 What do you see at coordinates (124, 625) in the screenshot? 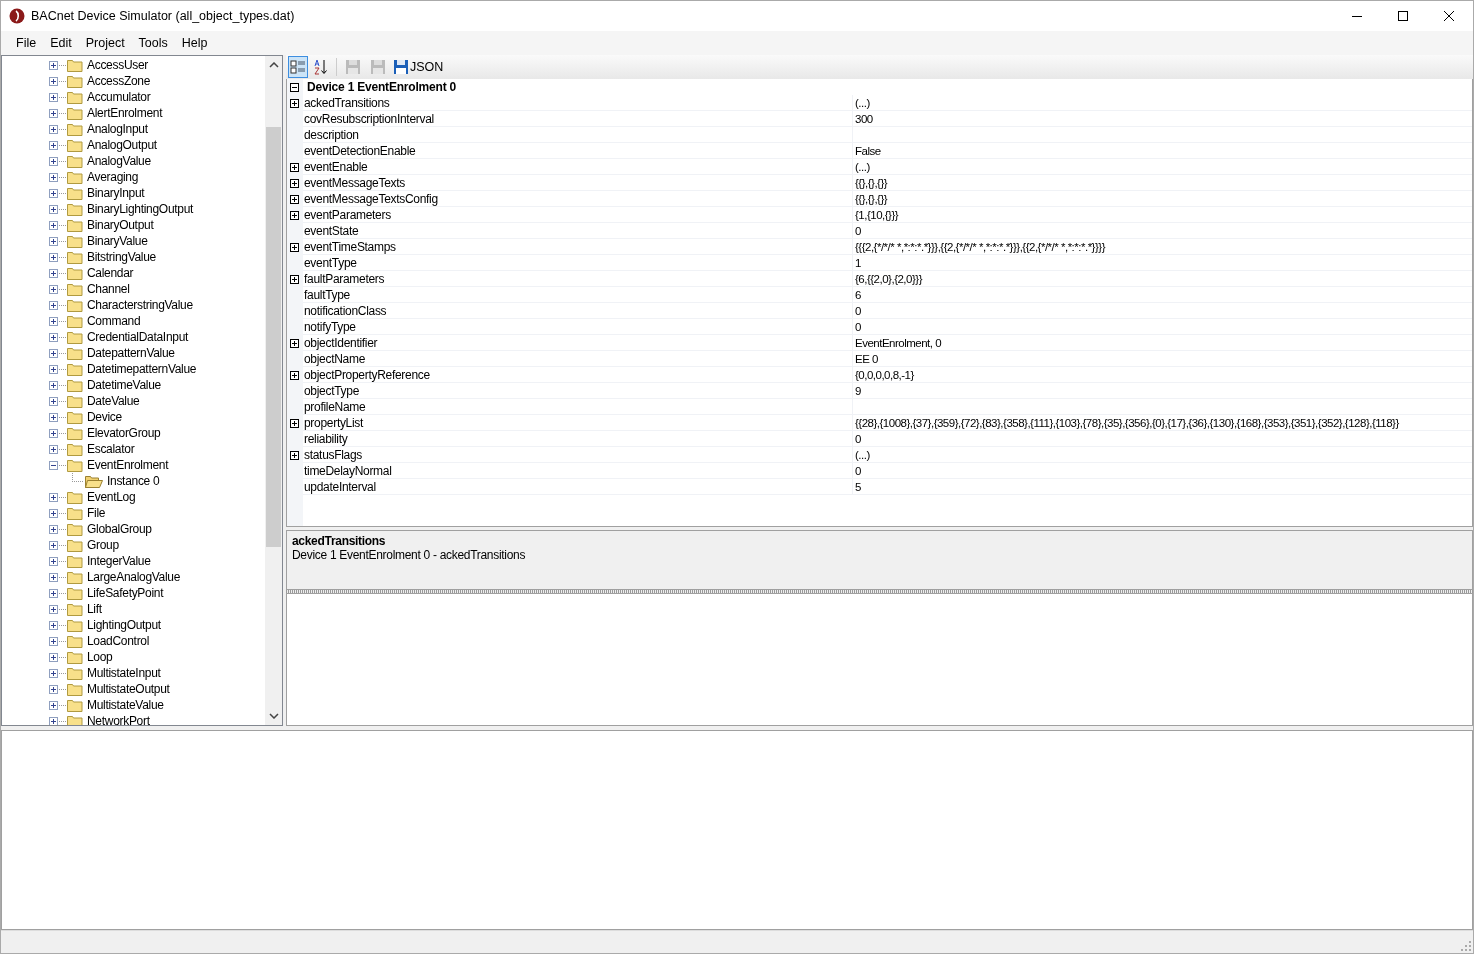
I see `tree-item: LightingOutput` at bounding box center [124, 625].